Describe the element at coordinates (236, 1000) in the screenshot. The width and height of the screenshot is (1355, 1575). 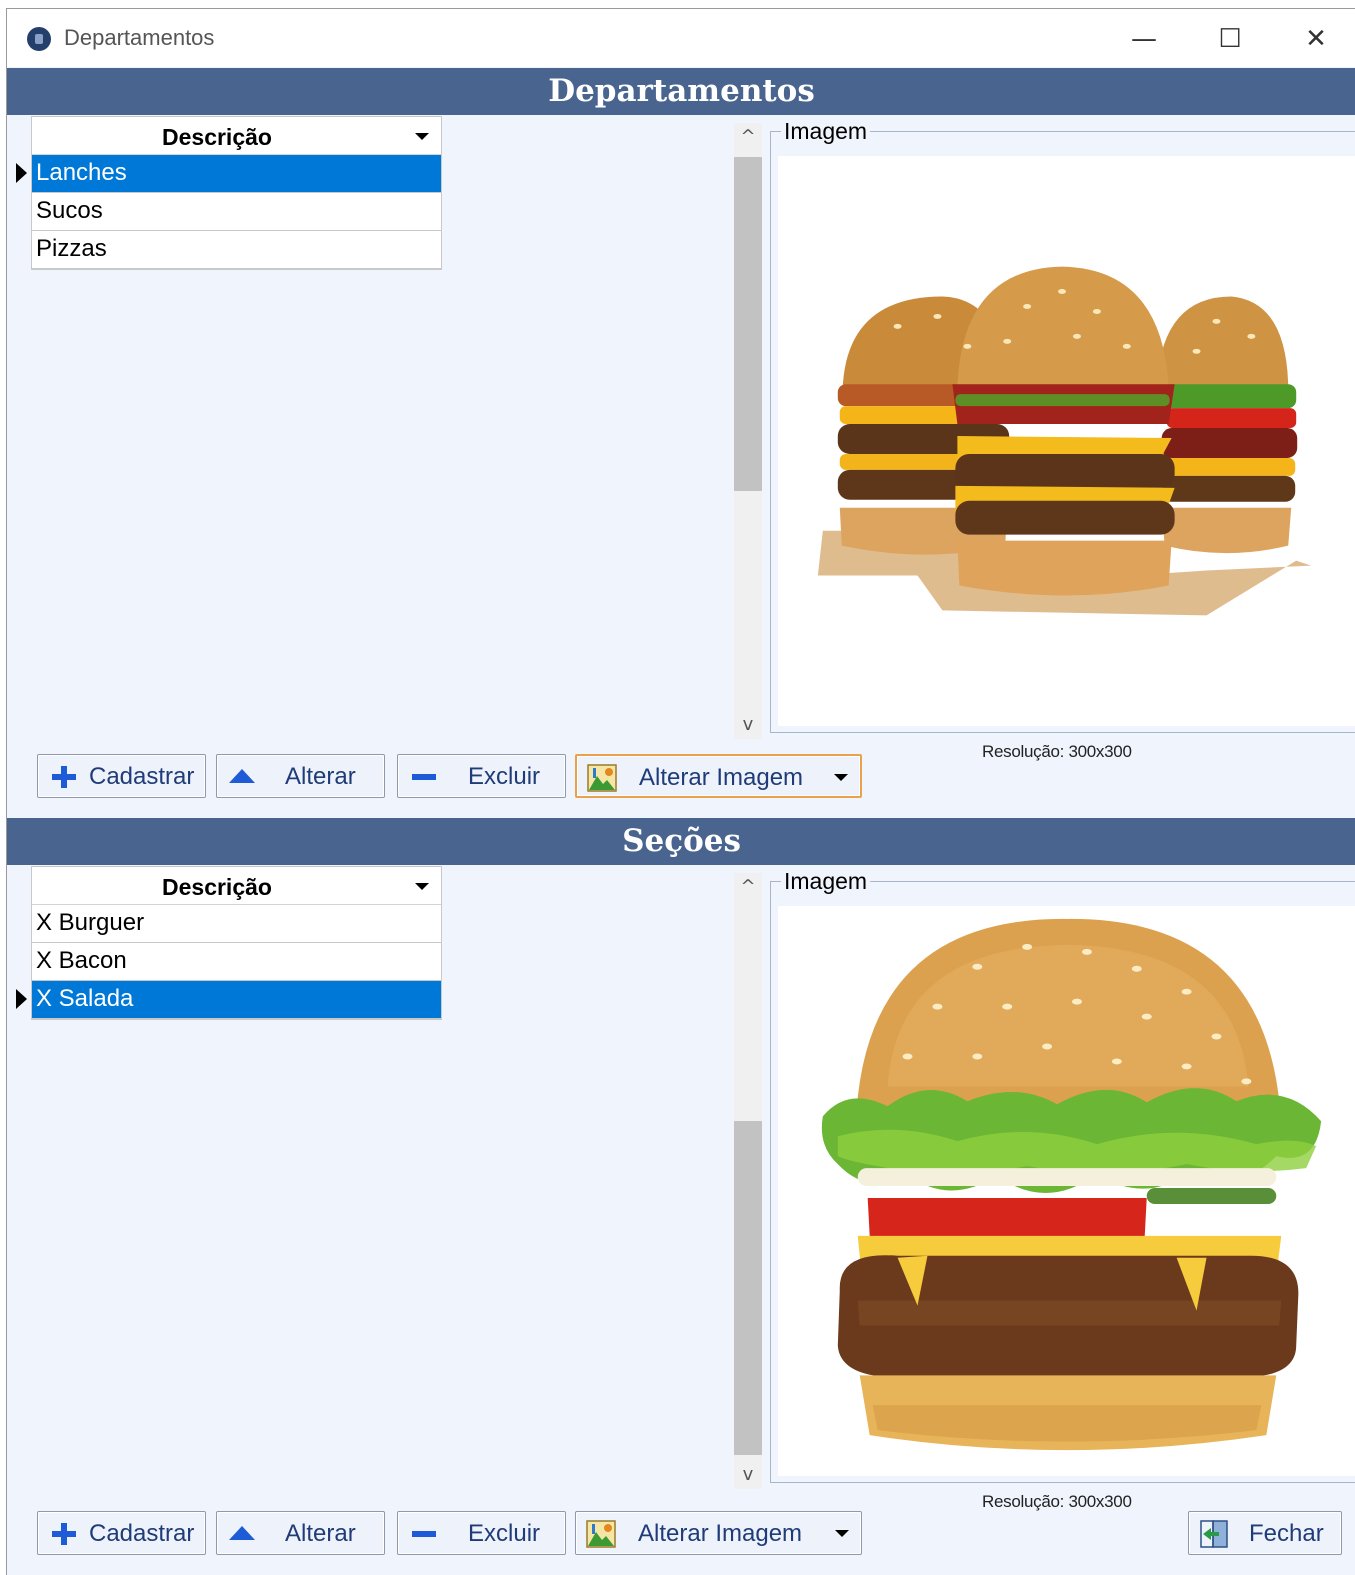
I see `table-row: X Salada` at that location.